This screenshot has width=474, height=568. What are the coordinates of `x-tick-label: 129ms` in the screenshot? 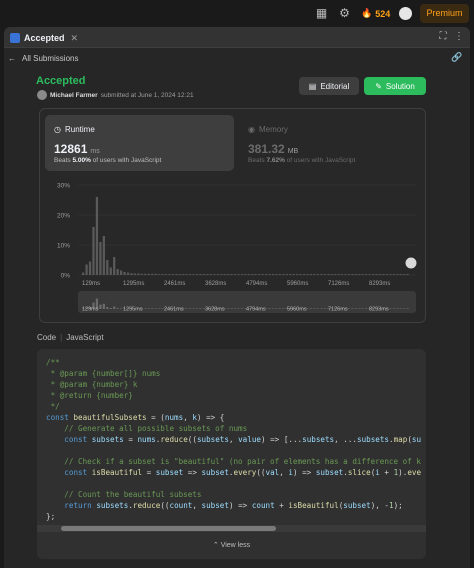 It's located at (91, 284).